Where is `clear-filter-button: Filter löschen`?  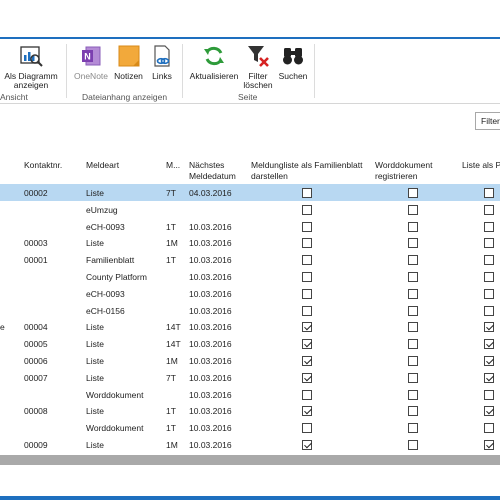 clear-filter-button: Filter löschen is located at coordinates (258, 67).